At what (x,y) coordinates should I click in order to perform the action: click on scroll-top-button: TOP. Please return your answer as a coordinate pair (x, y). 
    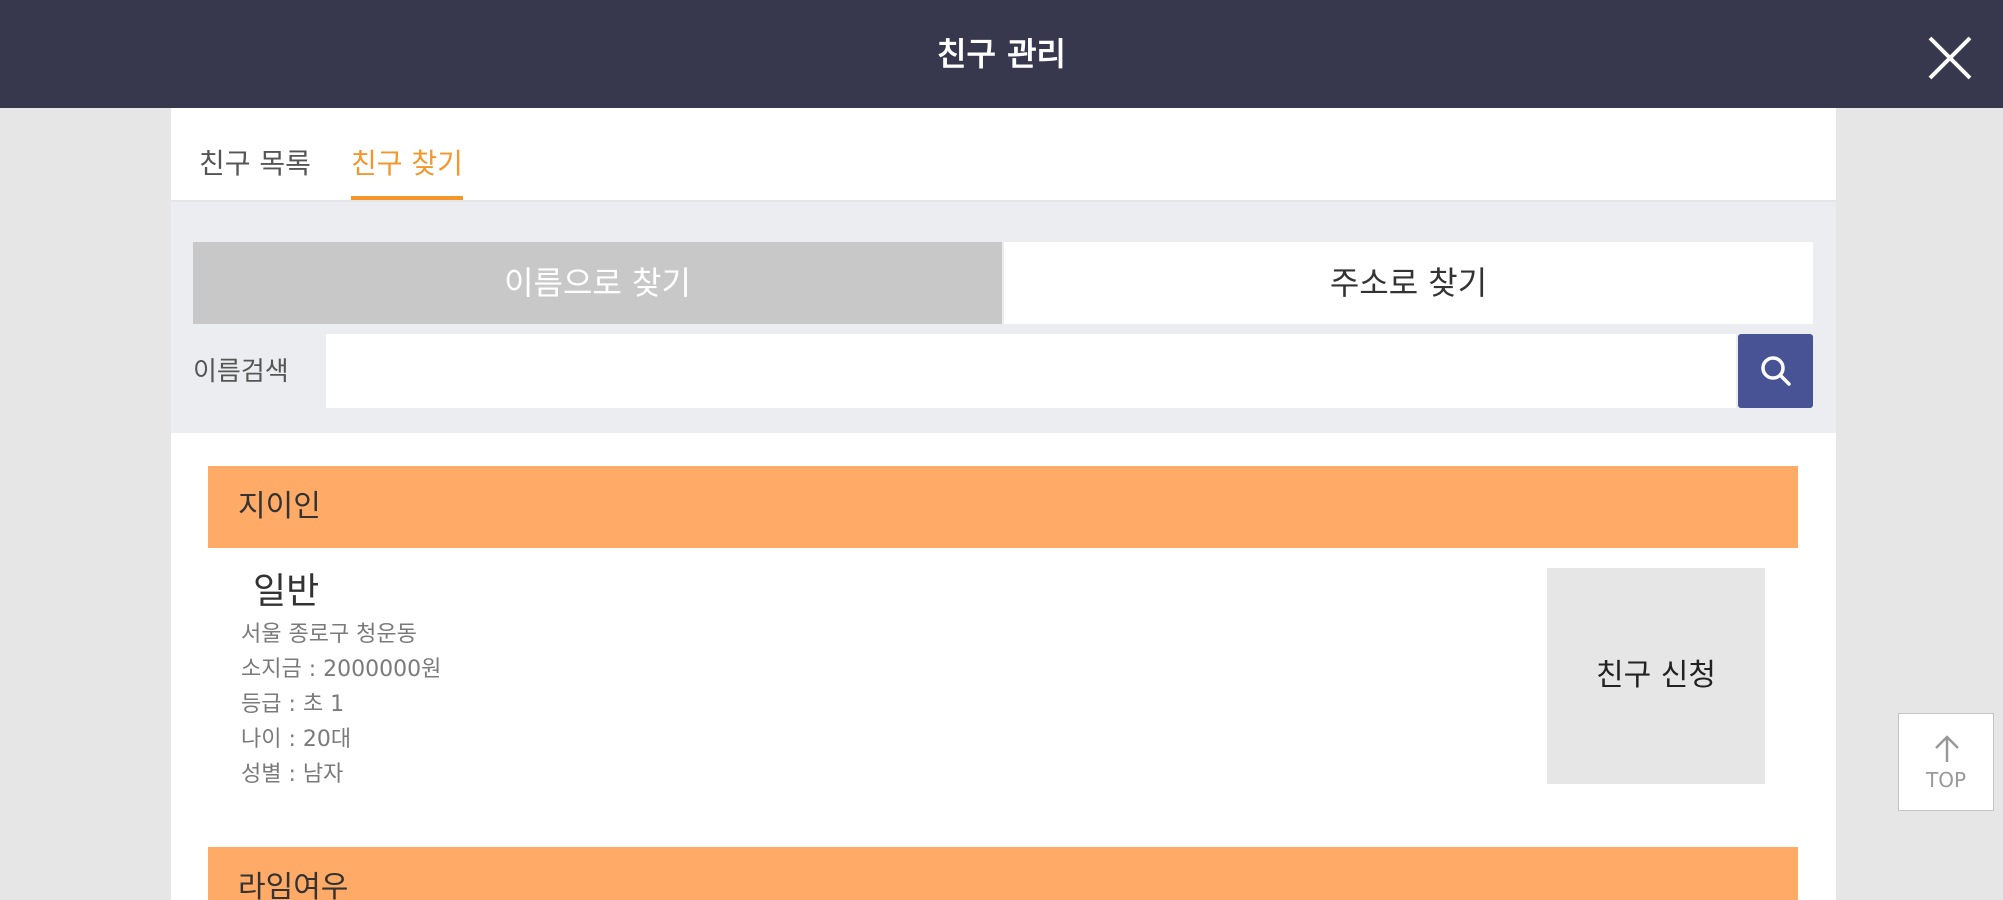
    Looking at the image, I should click on (1946, 762).